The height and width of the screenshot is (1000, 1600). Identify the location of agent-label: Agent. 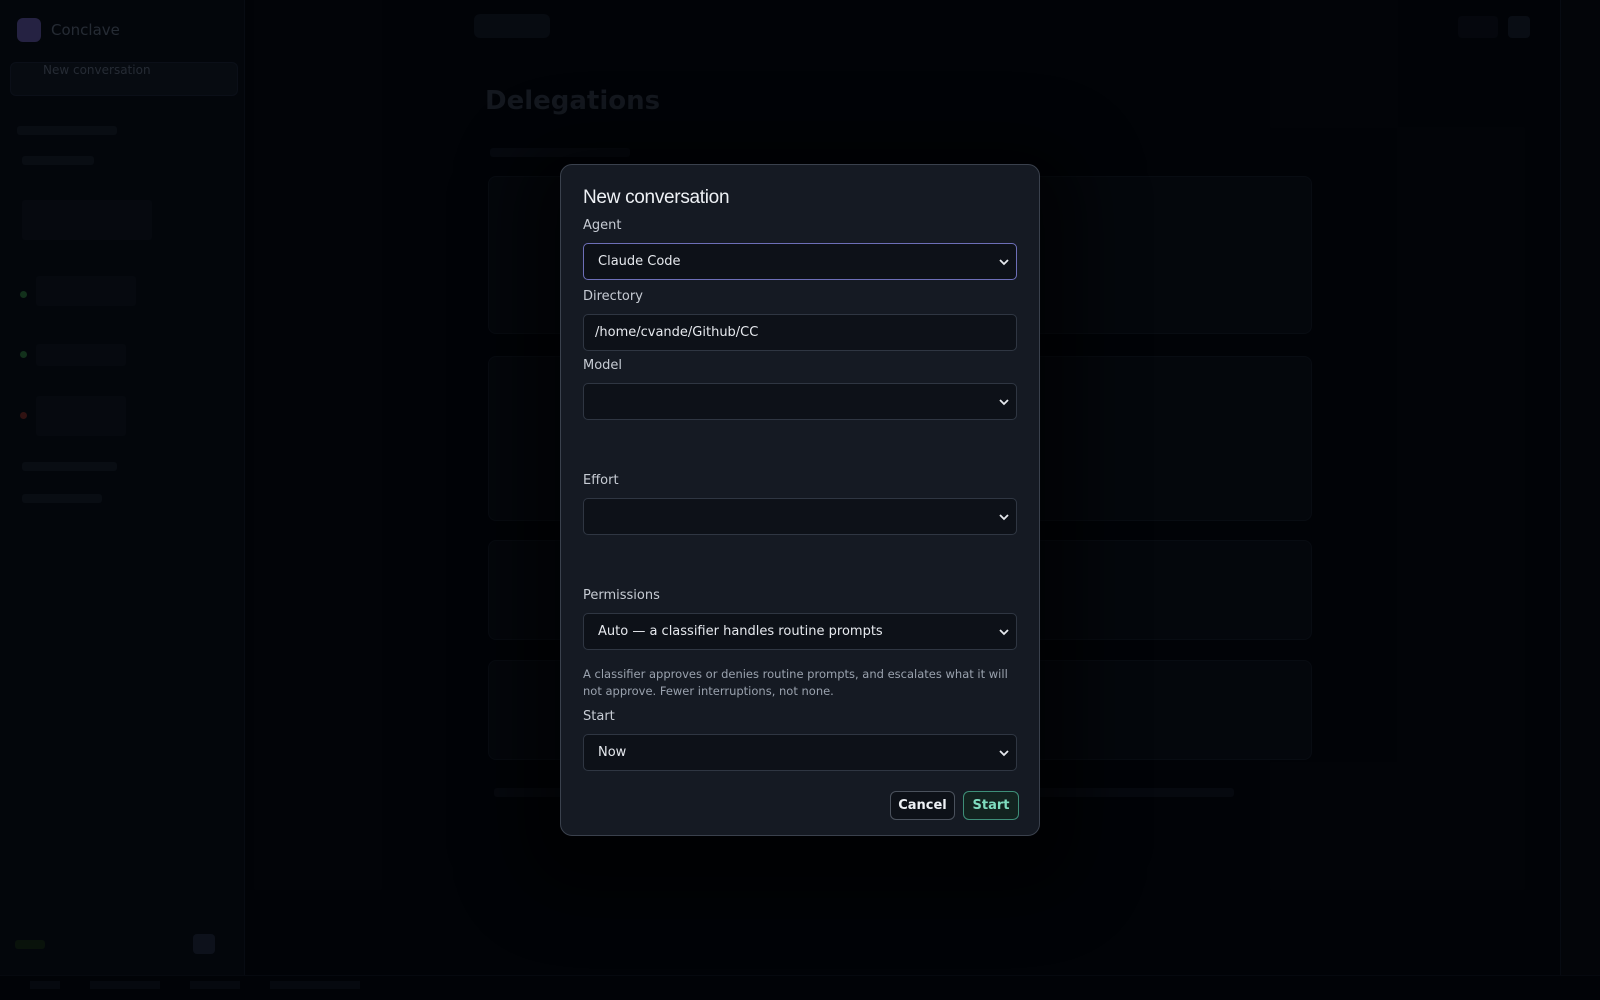
(602, 225).